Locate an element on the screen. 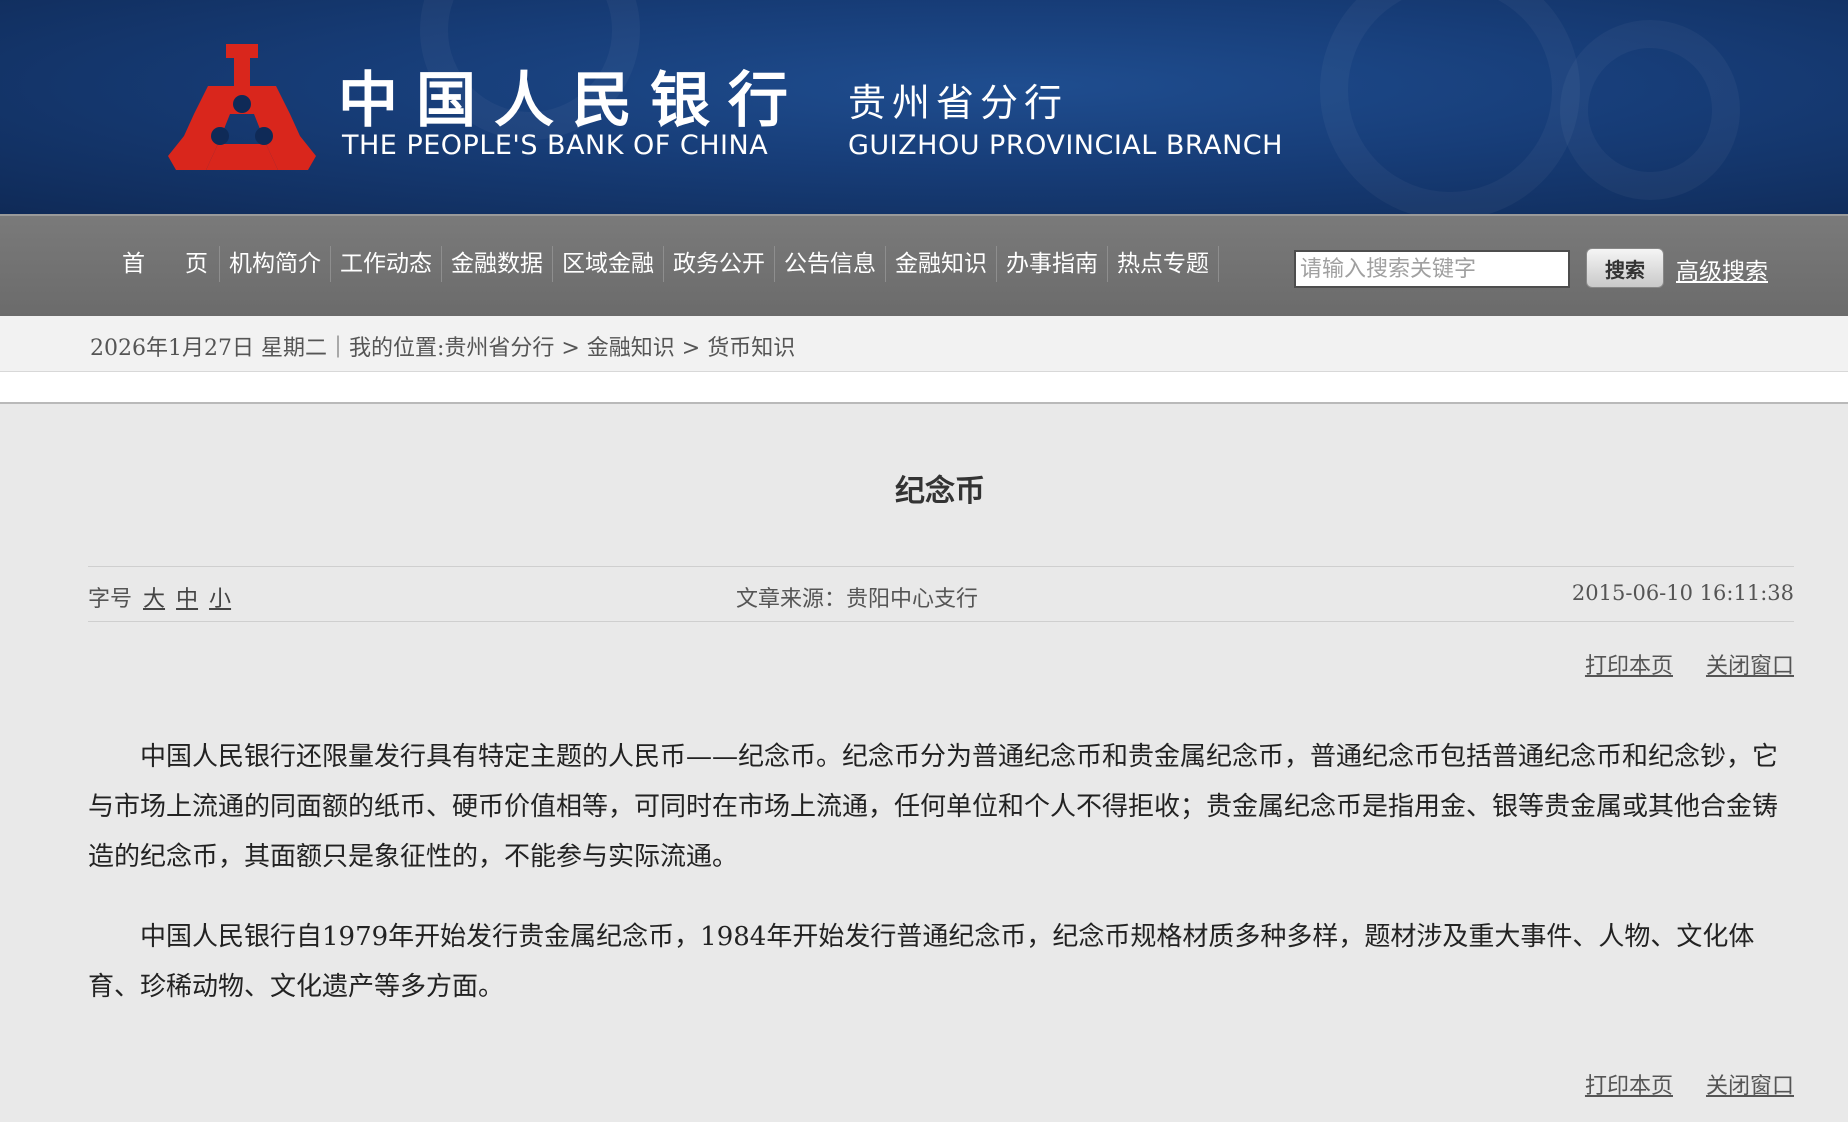 The width and height of the screenshot is (1848, 1122). search-input is located at coordinates (1432, 269).